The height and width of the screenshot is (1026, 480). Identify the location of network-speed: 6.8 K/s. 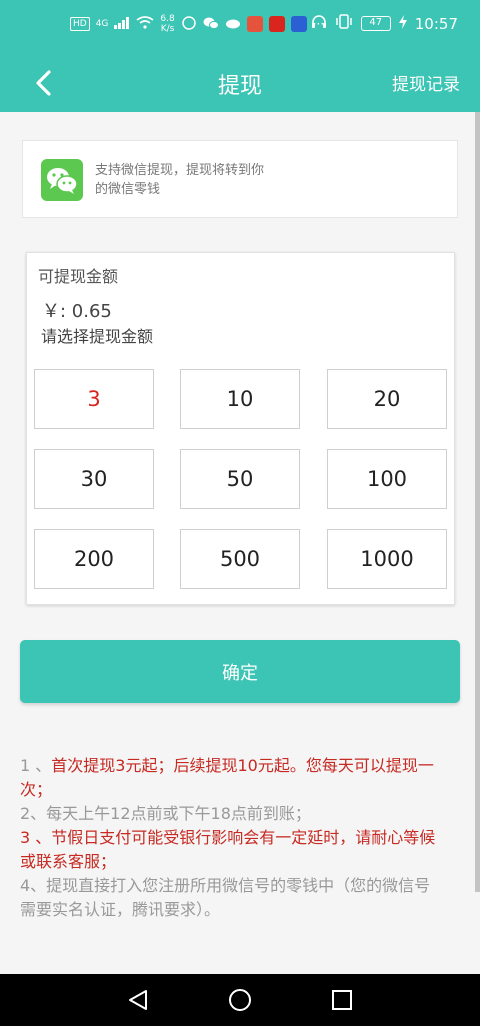
(167, 24).